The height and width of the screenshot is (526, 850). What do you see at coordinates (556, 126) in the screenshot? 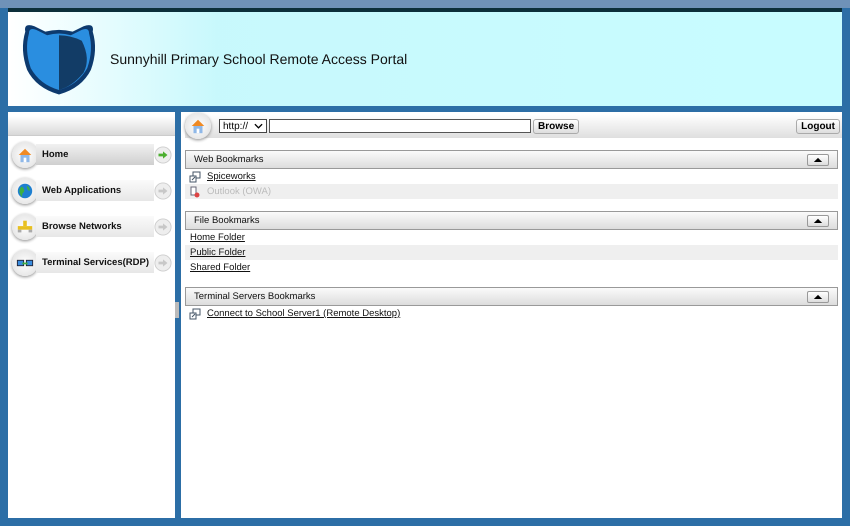
I see `browse-button: Browse` at bounding box center [556, 126].